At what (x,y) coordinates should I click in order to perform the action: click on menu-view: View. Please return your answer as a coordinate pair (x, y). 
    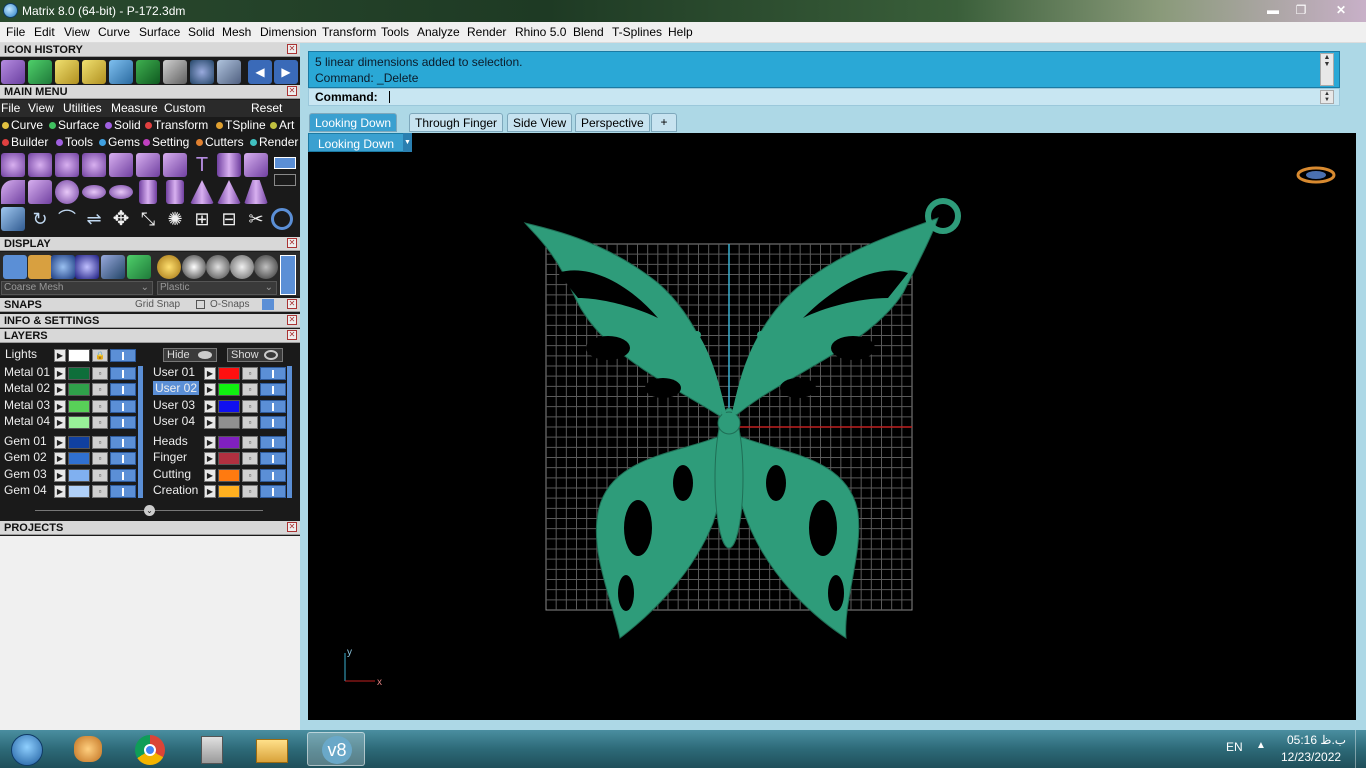
    Looking at the image, I should click on (77, 32).